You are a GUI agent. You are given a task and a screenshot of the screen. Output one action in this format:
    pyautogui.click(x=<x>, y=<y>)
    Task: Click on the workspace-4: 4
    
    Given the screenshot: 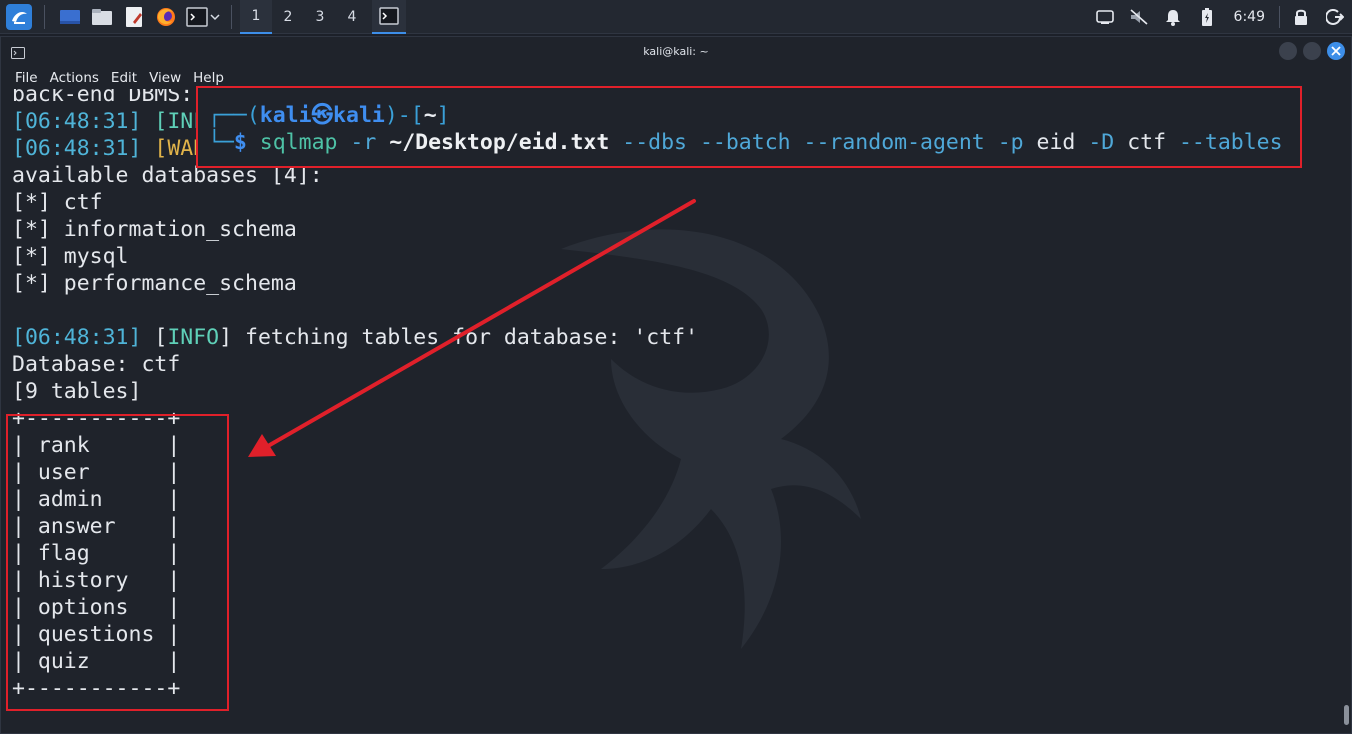 What is the action you would take?
    pyautogui.click(x=352, y=17)
    